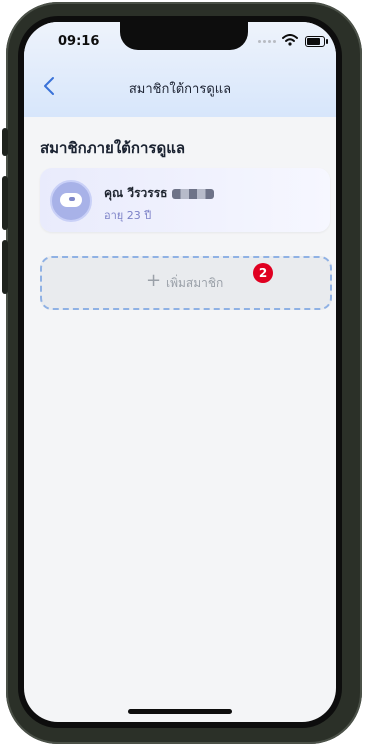 The width and height of the screenshot is (366, 747). Describe the element at coordinates (128, 215) in the screenshot. I see `member-age: อายุ 23 ปี` at that location.